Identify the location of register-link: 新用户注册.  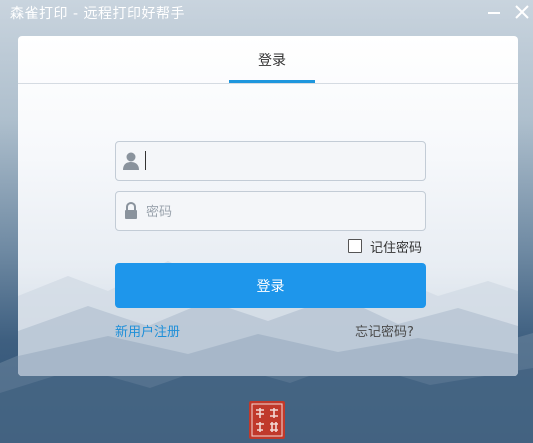
(147, 330).